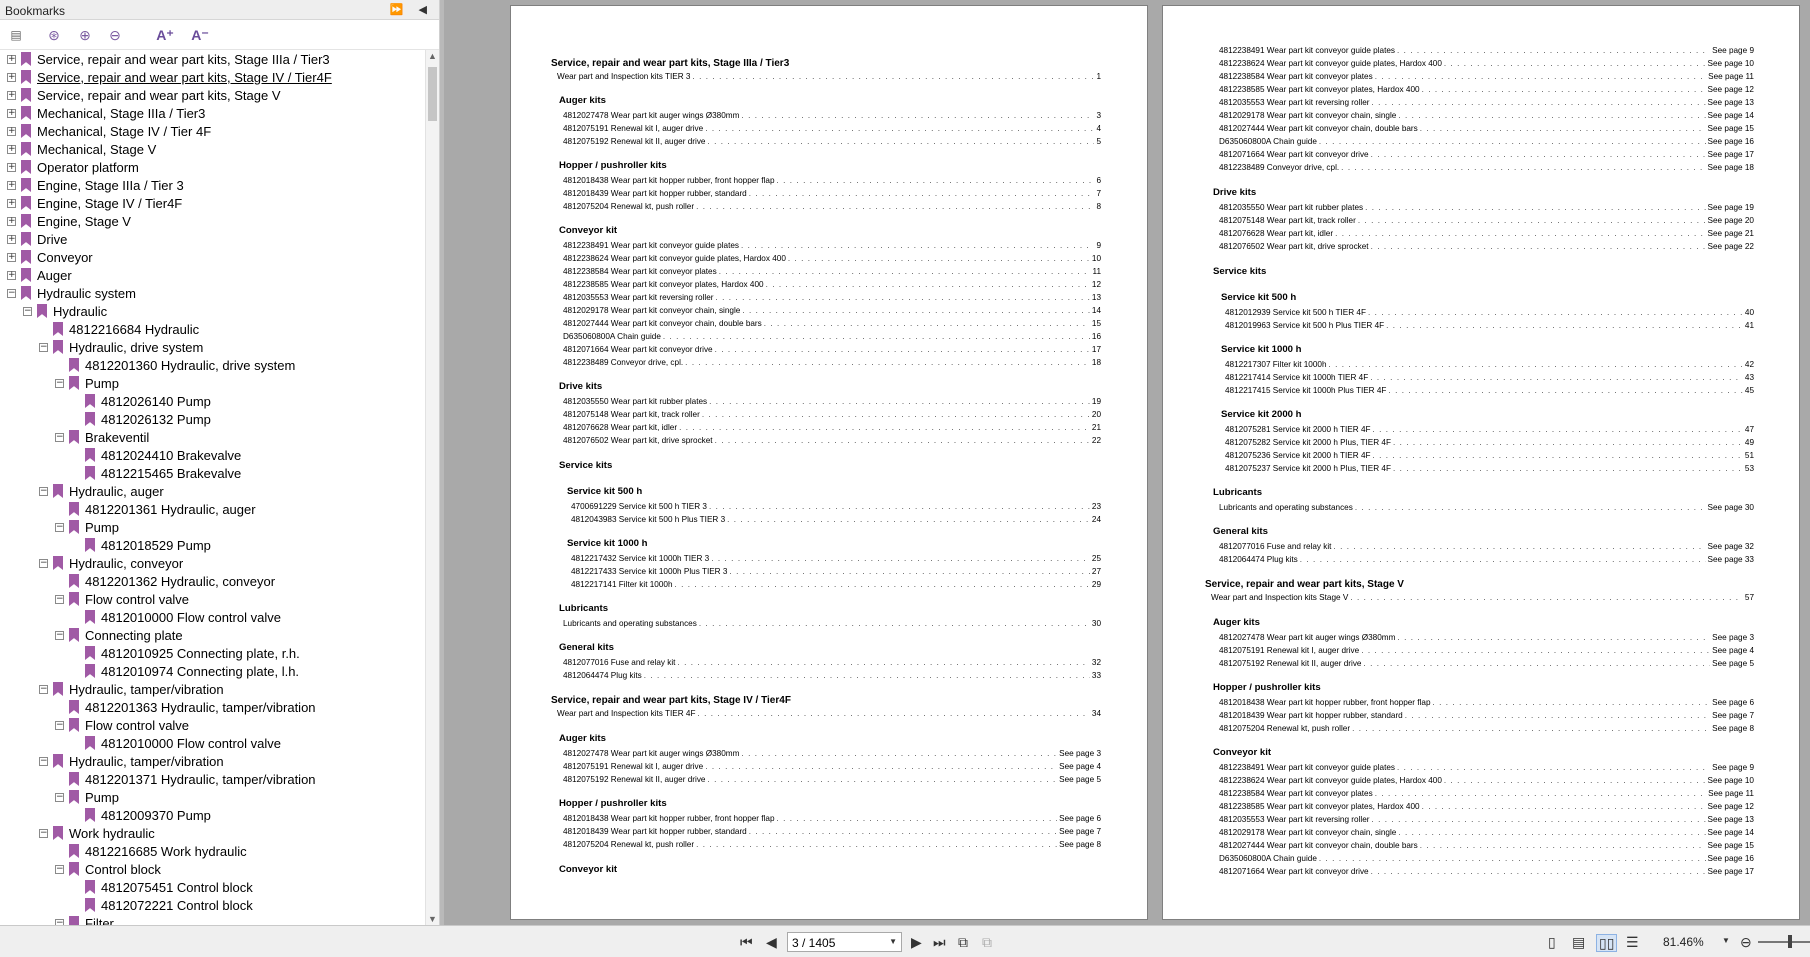 This screenshot has height=957, width=1810. I want to click on bookmark-item: 4812075451 Control block, so click(162, 887).